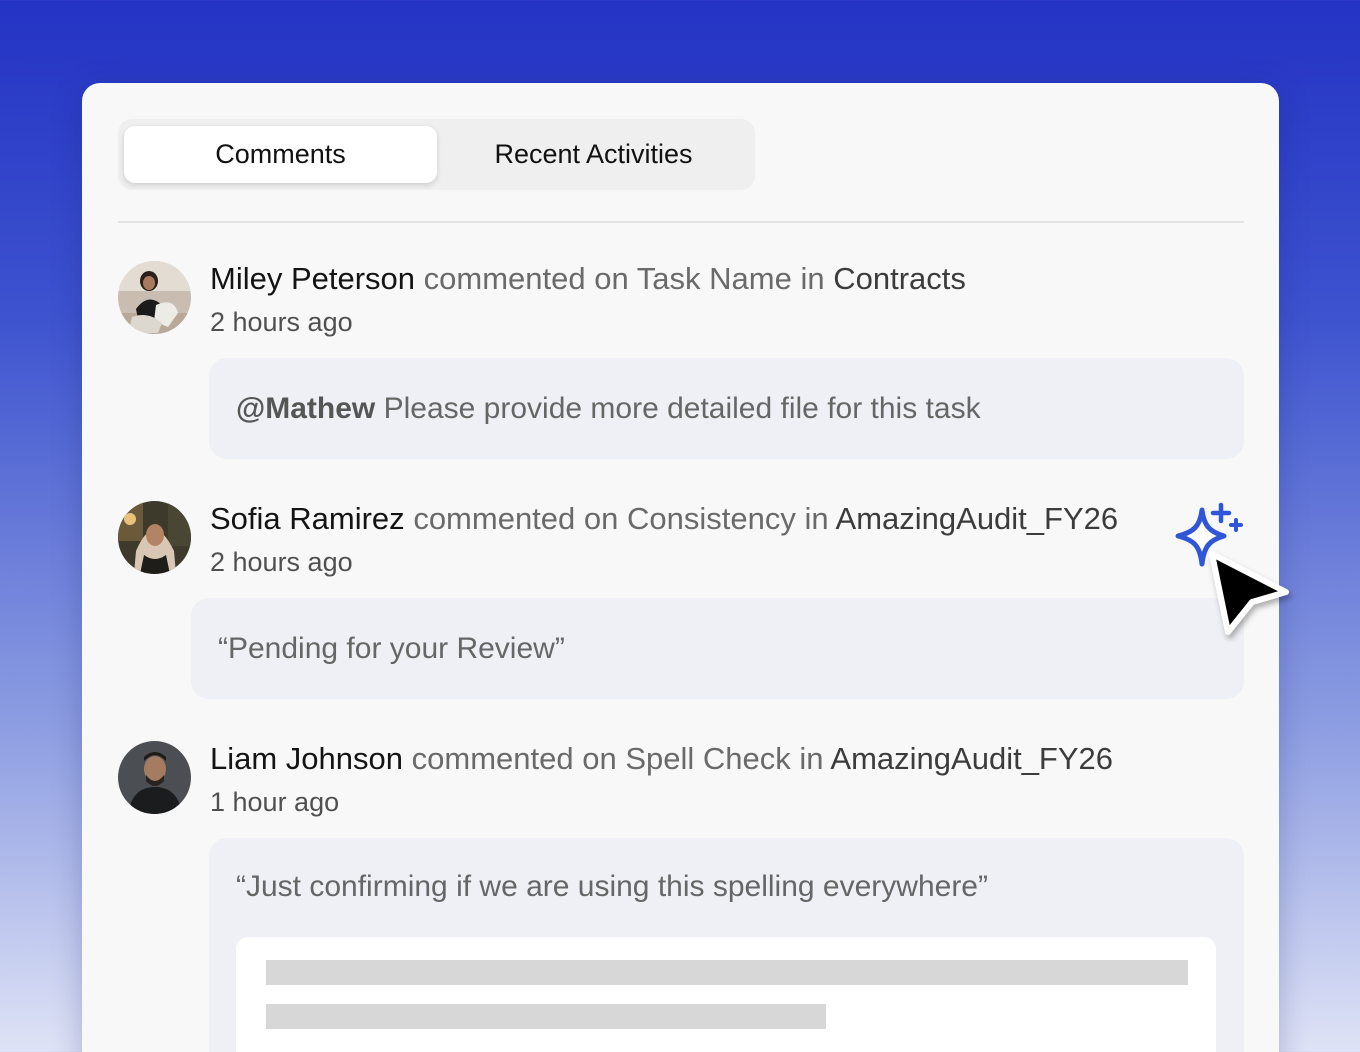 The width and height of the screenshot is (1360, 1052). What do you see at coordinates (307, 518) in the screenshot?
I see `author-name: Sofia Ramirez` at bounding box center [307, 518].